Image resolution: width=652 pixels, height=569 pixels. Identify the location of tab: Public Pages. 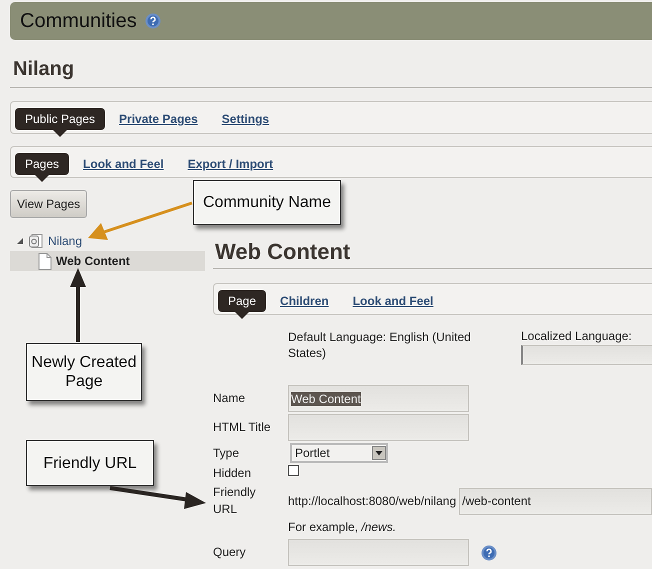
(60, 122).